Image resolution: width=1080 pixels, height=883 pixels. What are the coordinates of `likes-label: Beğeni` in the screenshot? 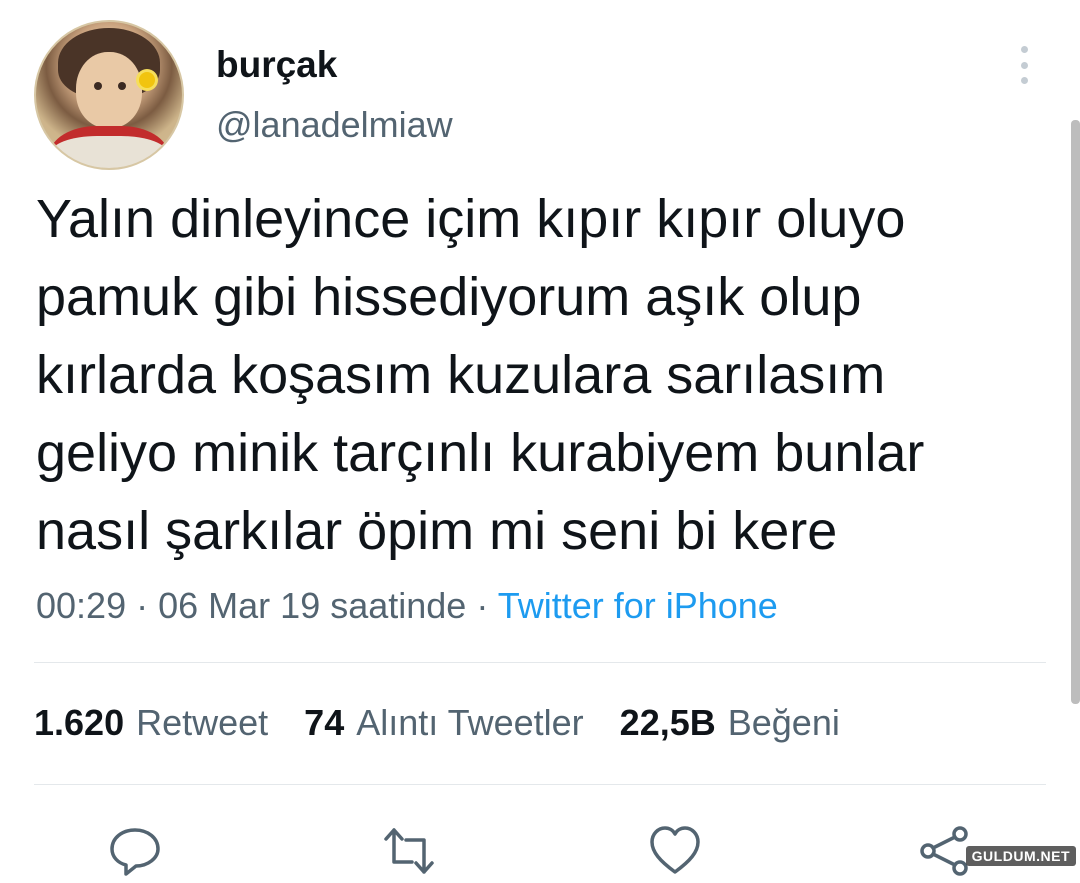 It's located at (783, 722).